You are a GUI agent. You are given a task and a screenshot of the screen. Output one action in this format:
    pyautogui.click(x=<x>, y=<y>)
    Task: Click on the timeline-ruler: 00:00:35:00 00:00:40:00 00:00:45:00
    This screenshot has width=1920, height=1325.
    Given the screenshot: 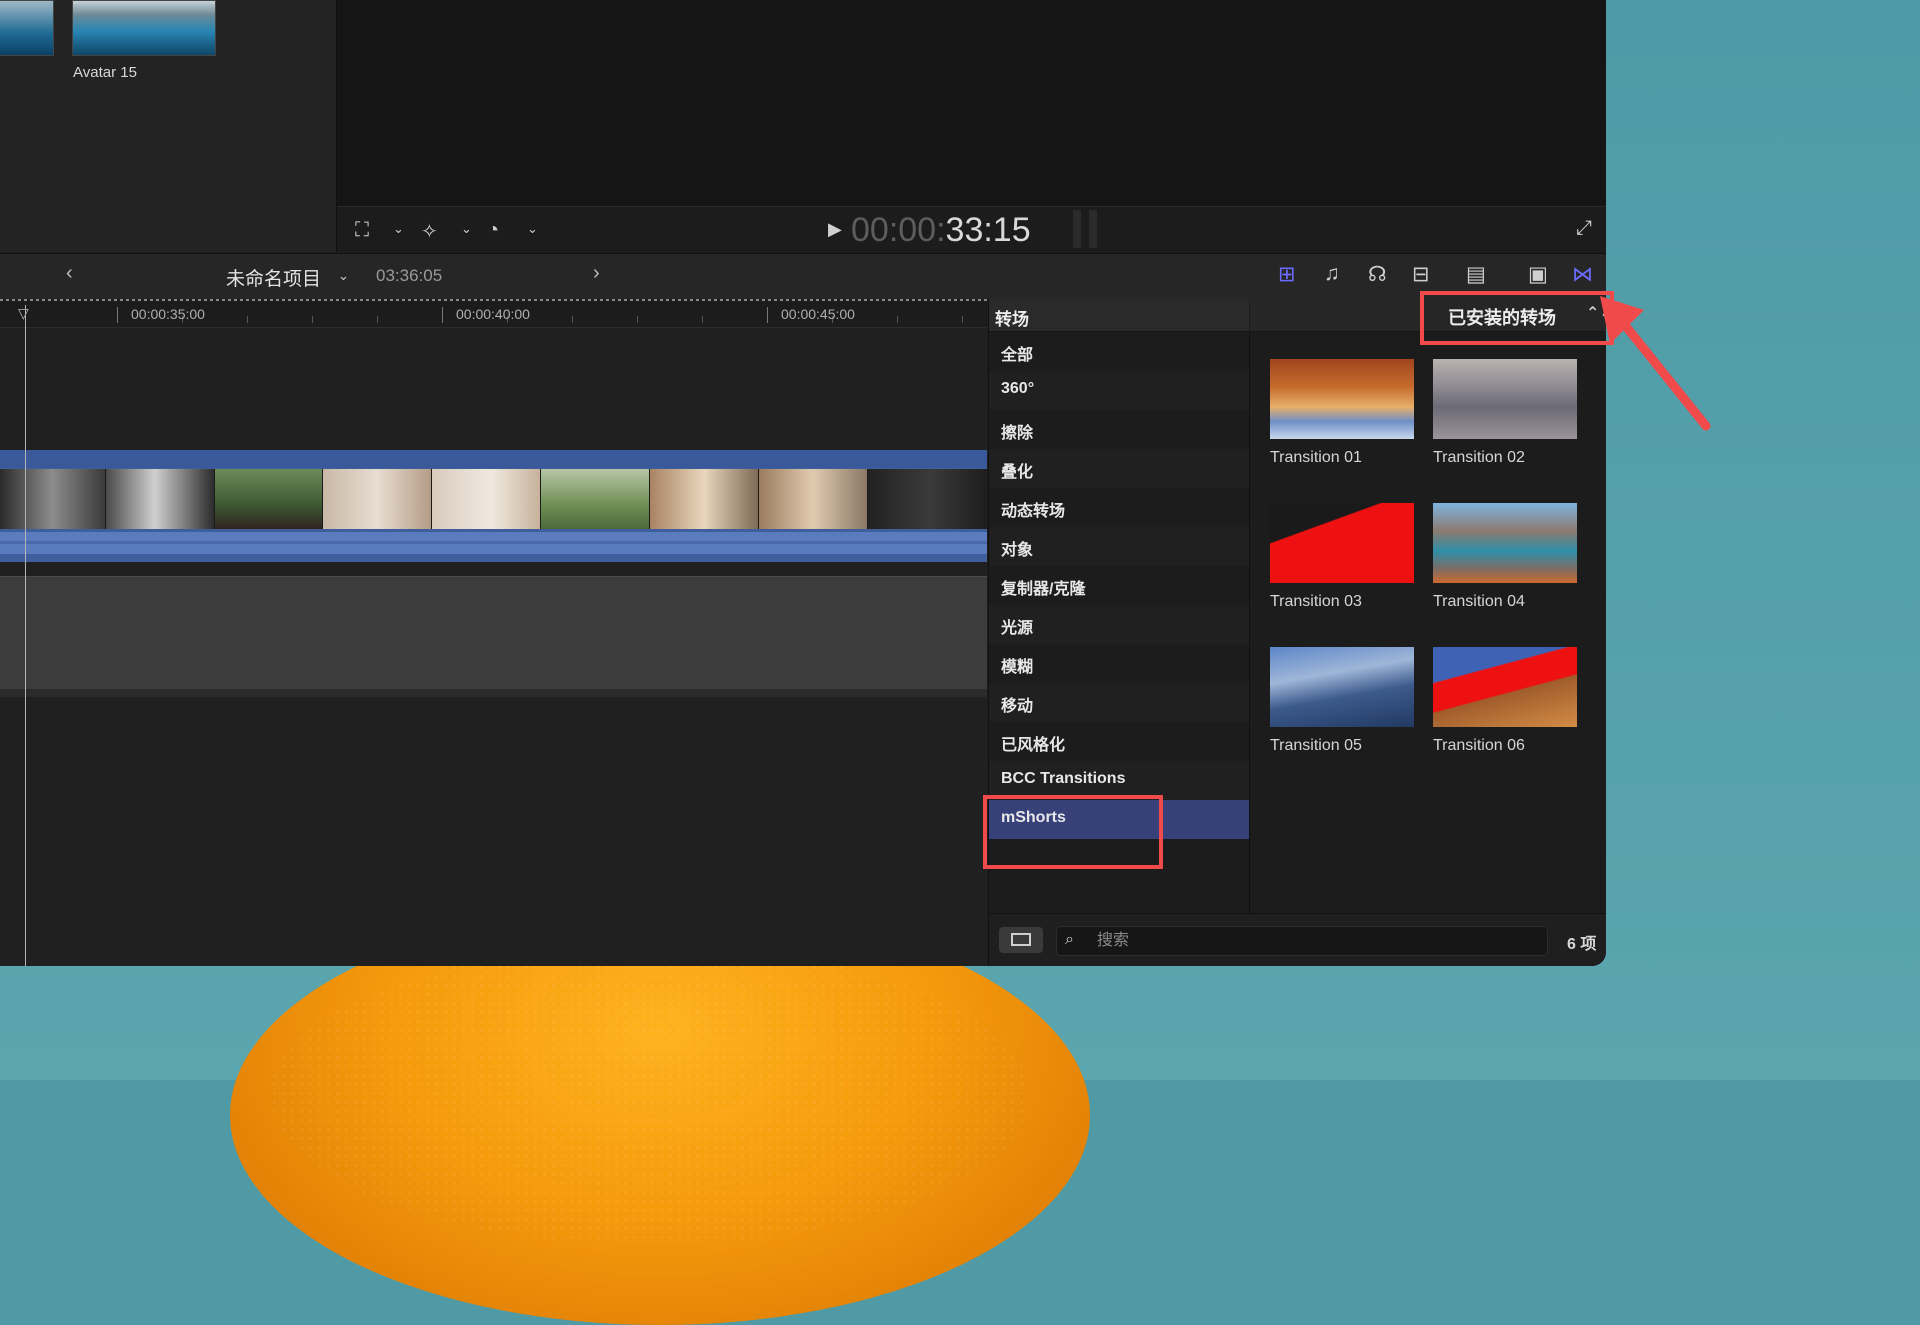 What is the action you would take?
    pyautogui.click(x=493, y=313)
    